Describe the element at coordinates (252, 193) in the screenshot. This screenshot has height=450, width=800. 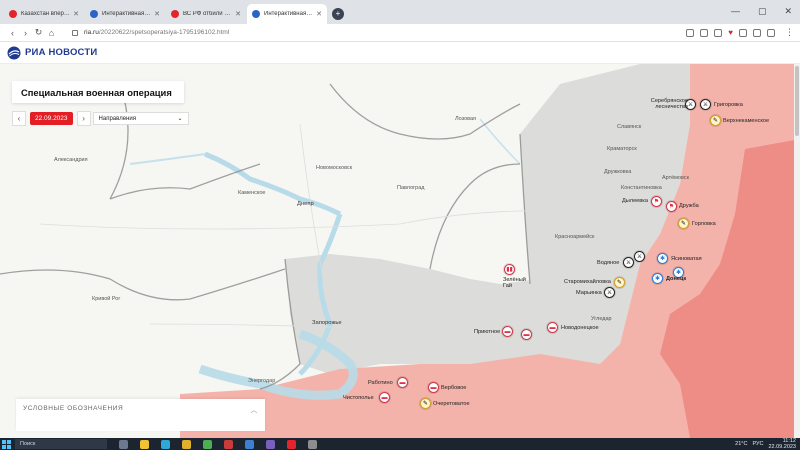
I see `place-label: Каменское` at that location.